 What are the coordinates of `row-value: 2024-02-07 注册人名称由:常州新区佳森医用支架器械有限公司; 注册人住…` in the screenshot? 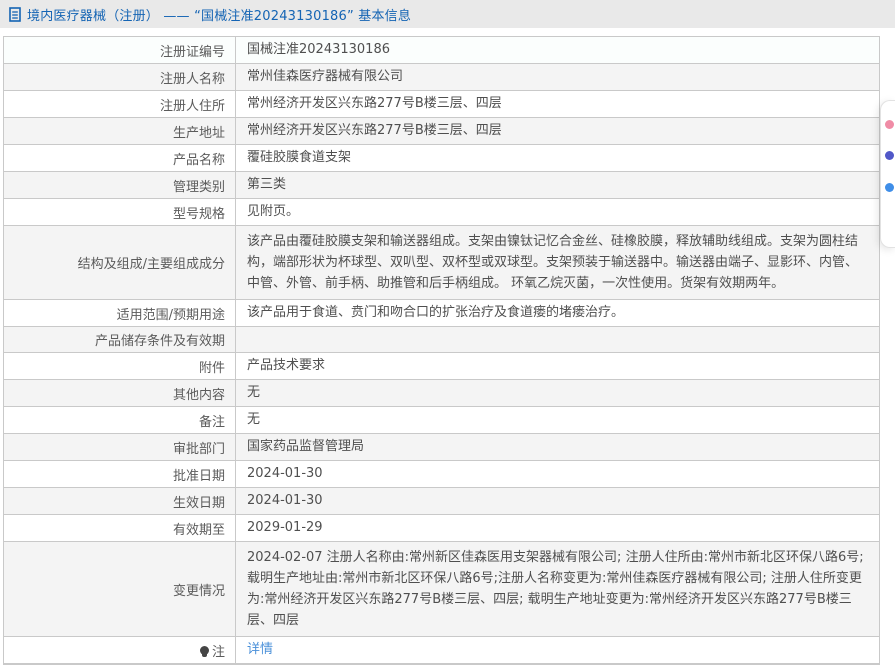 It's located at (557, 589).